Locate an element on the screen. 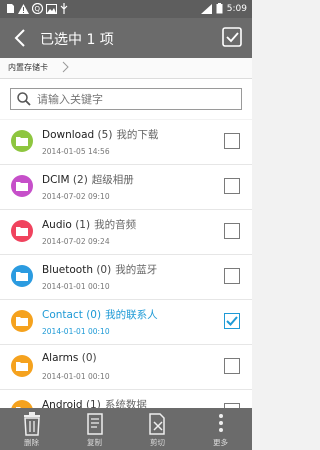 The image size is (320, 450). status-bar: Q 5:09 is located at coordinates (126, 9).